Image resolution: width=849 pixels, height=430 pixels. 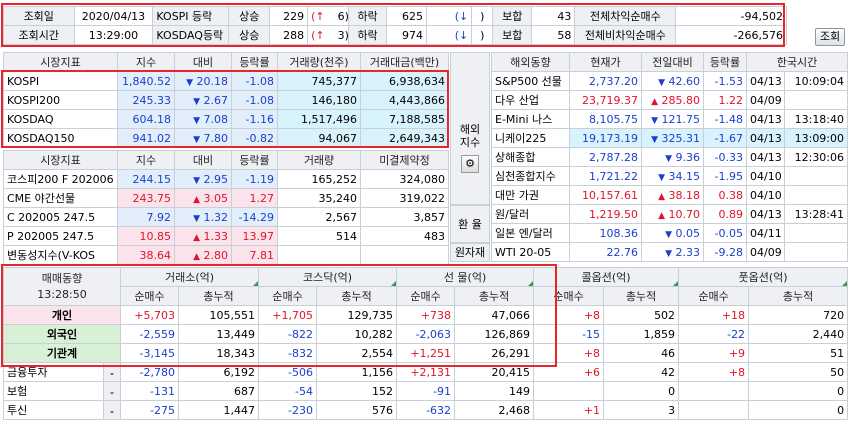 I want to click on change-value: ▼ 0.05, so click(x=672, y=233).